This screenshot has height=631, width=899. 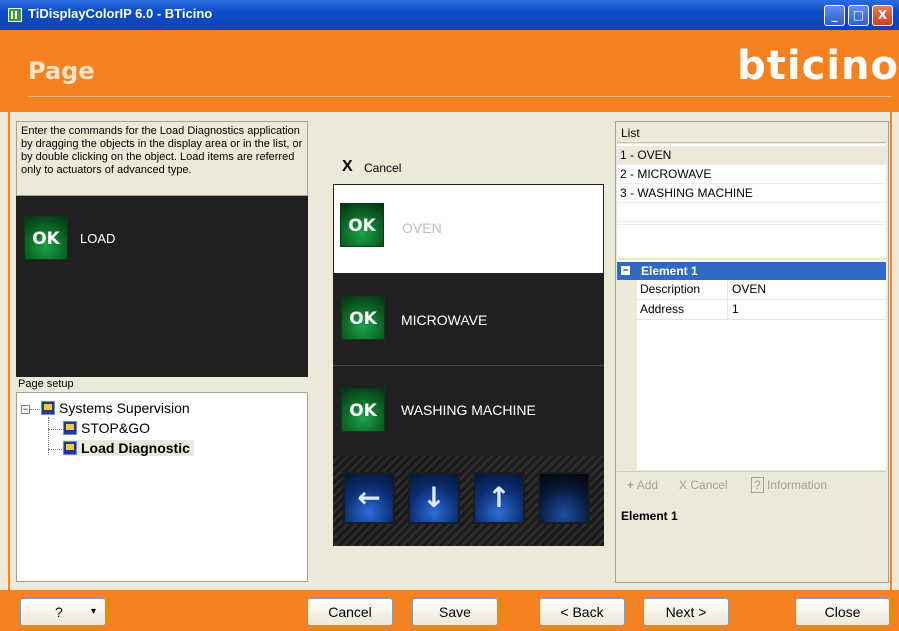 I want to click on list-header: List, so click(x=751, y=133).